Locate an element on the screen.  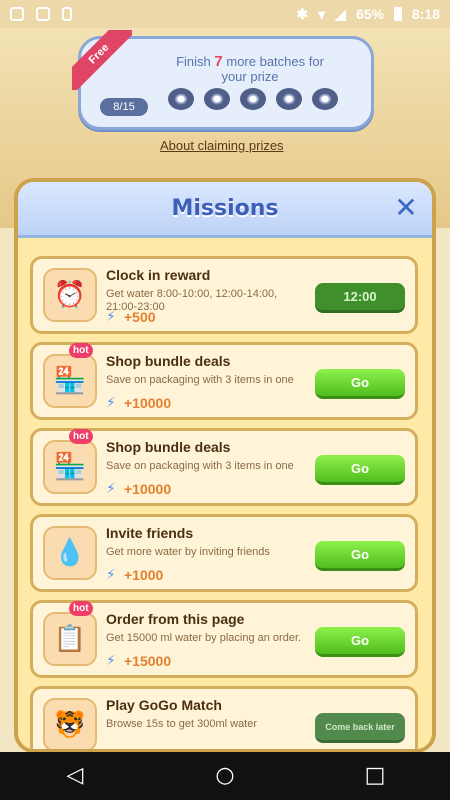
come-back-later-button: Come back later is located at coordinates (360, 728).